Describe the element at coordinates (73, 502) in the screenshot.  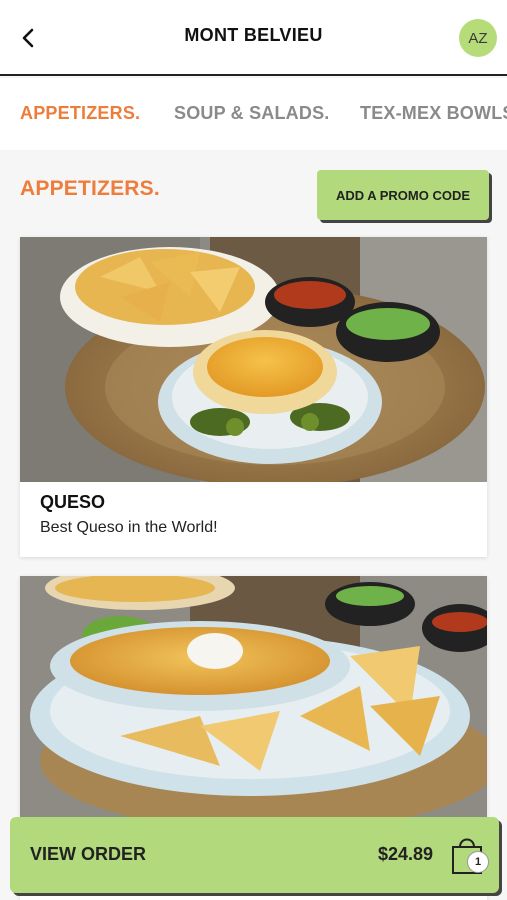
I see `item-name: QUESO` at that location.